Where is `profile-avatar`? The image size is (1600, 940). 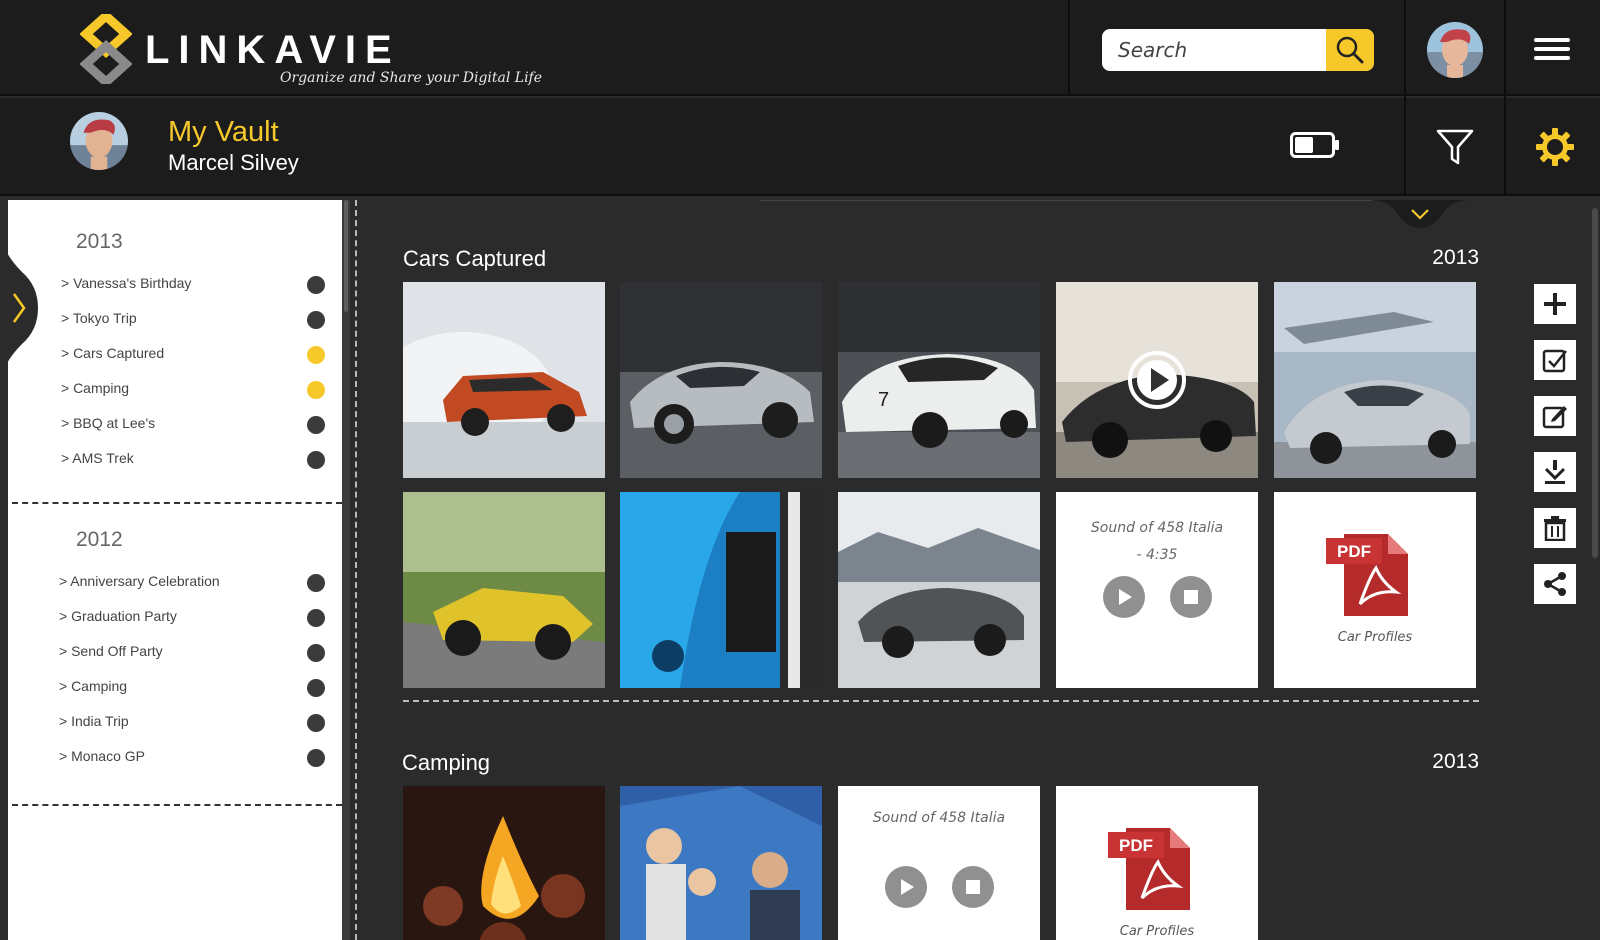 profile-avatar is located at coordinates (1455, 50).